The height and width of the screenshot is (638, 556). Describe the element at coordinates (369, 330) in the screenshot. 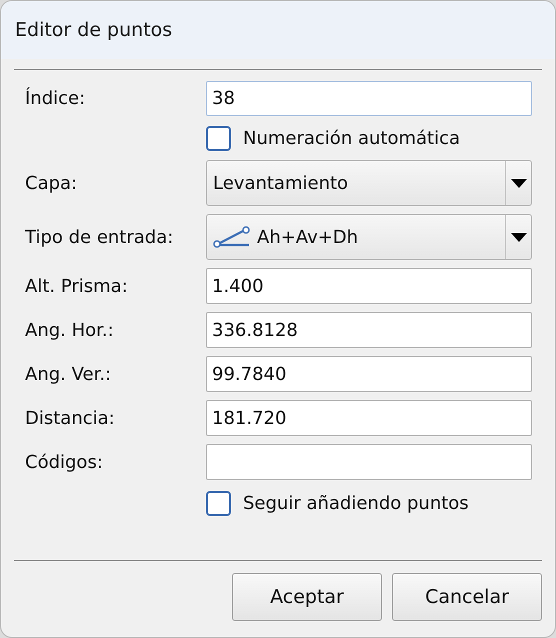

I see `text-field: 336.8128` at that location.